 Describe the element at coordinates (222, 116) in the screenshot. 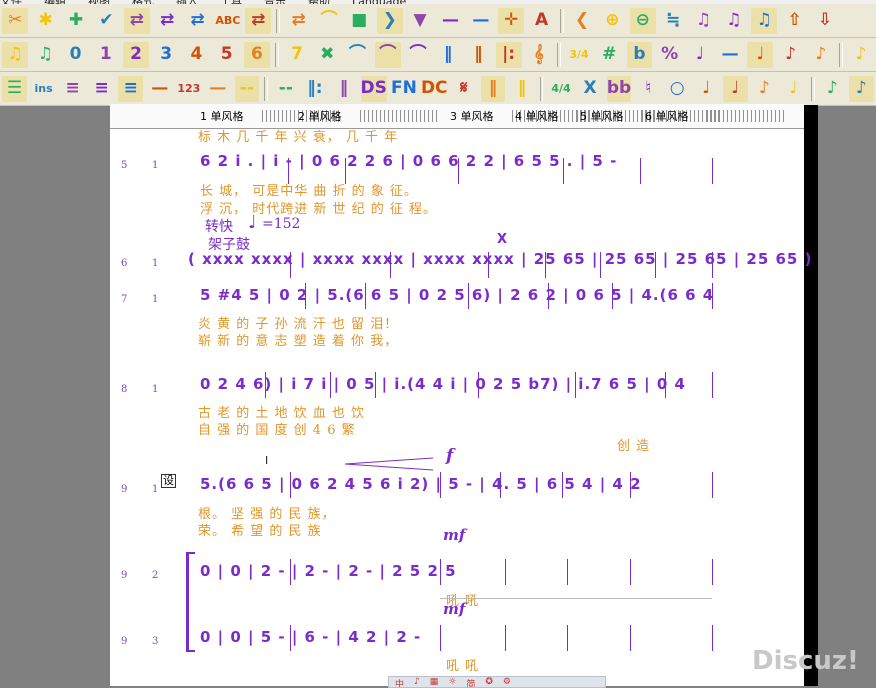

I see `style-segment-1: 1 单风格` at that location.